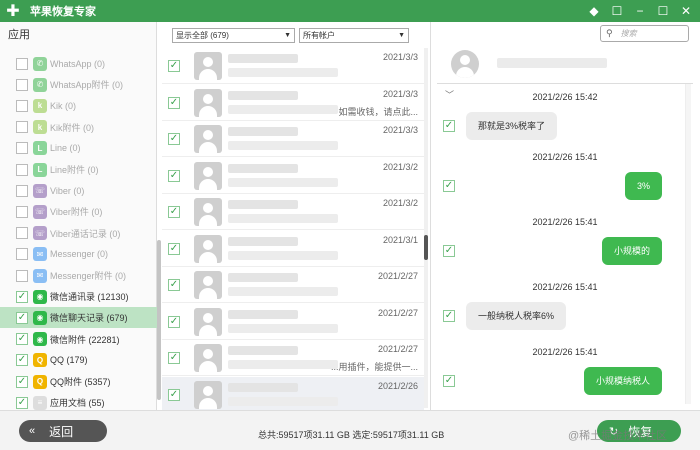 Image resolution: width=700 pixels, height=450 pixels. I want to click on sidebar-item: ☏ Viber通话记录 (0), so click(78, 233).